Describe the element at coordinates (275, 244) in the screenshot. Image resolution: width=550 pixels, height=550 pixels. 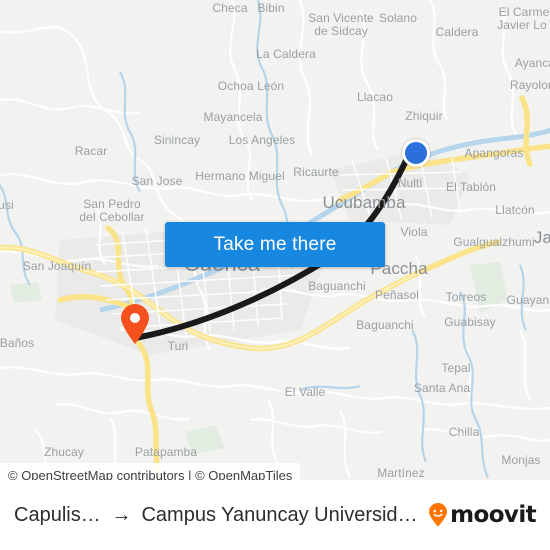
I see `take-me-there-button: Take me there` at that location.